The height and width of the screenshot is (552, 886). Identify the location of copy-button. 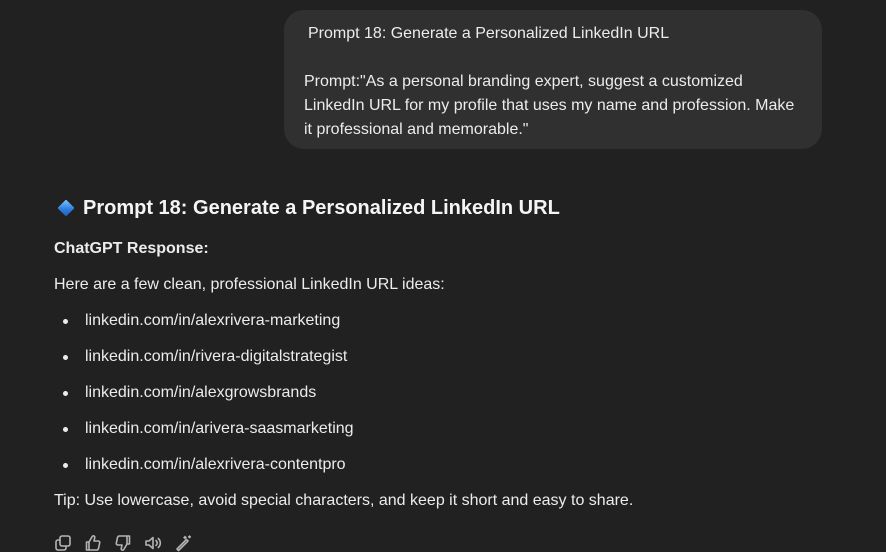
(63, 542).